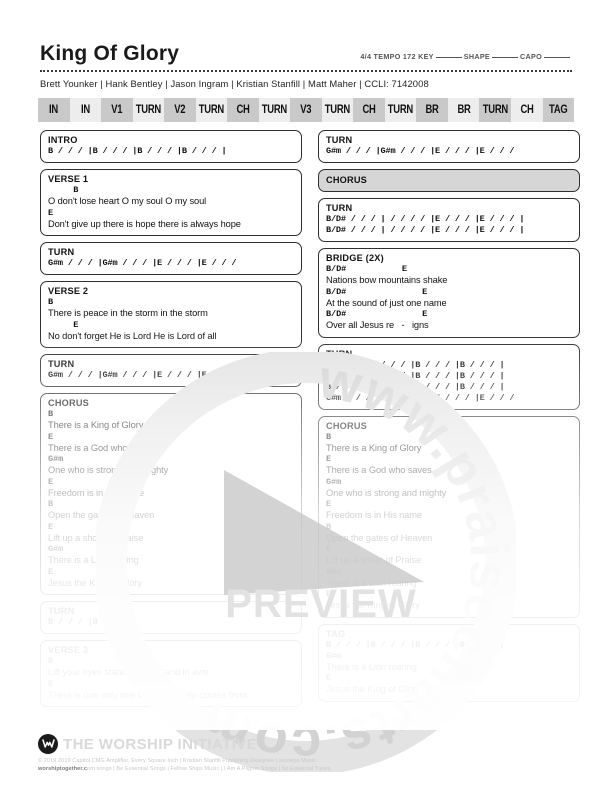  I want to click on section-title: VERSE 1, so click(68, 179).